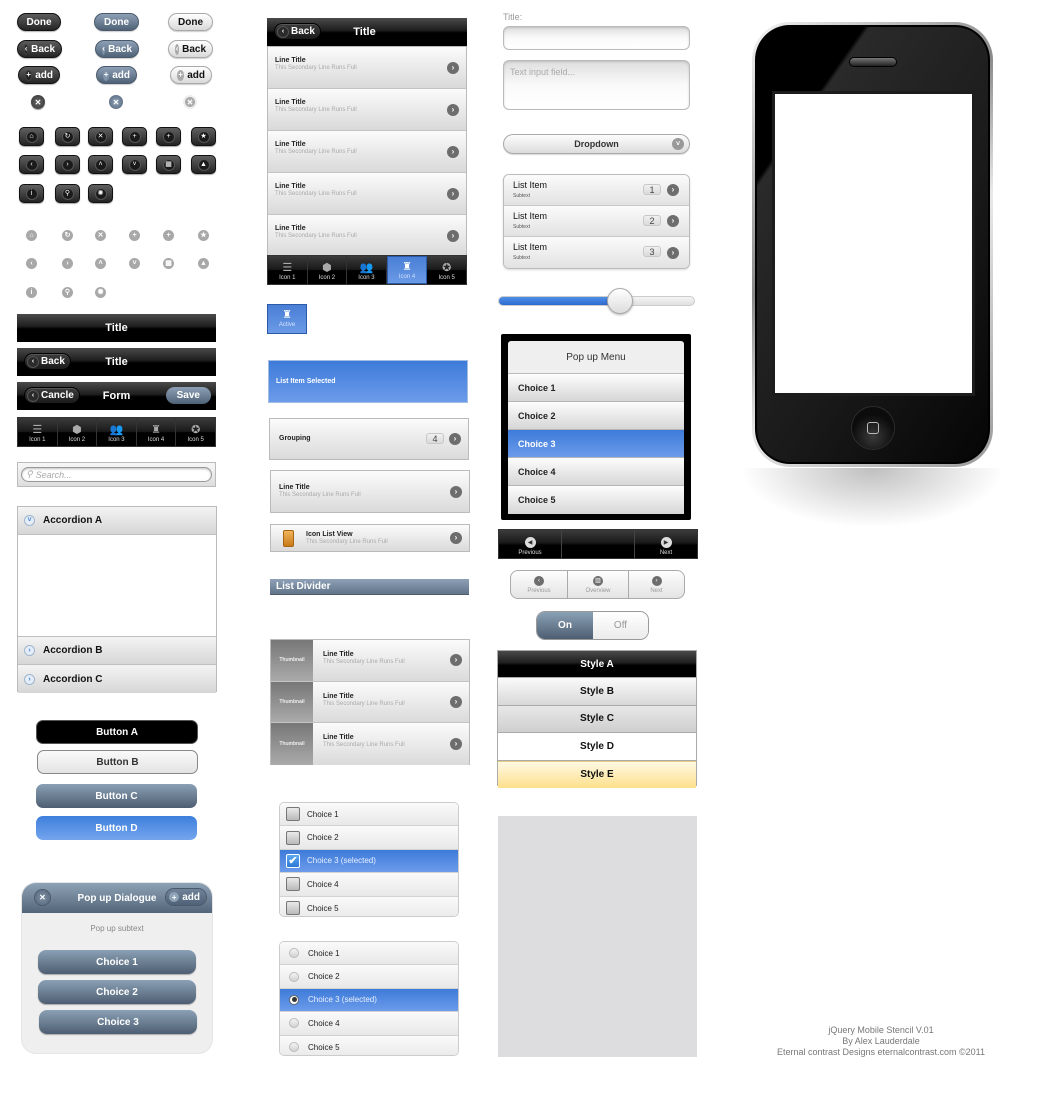 Image resolution: width=1044 pixels, height=1094 pixels. Describe the element at coordinates (597, 774) in the screenshot. I see `style-swatch-e: Style E` at that location.